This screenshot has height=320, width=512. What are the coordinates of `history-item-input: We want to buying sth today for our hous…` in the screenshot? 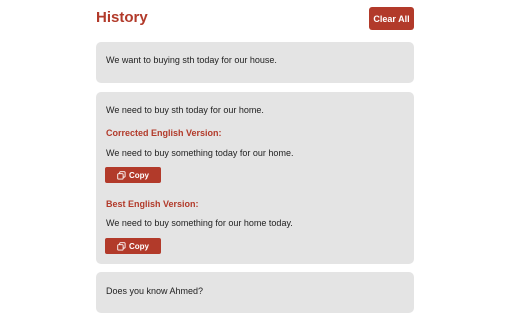 It's located at (191, 60).